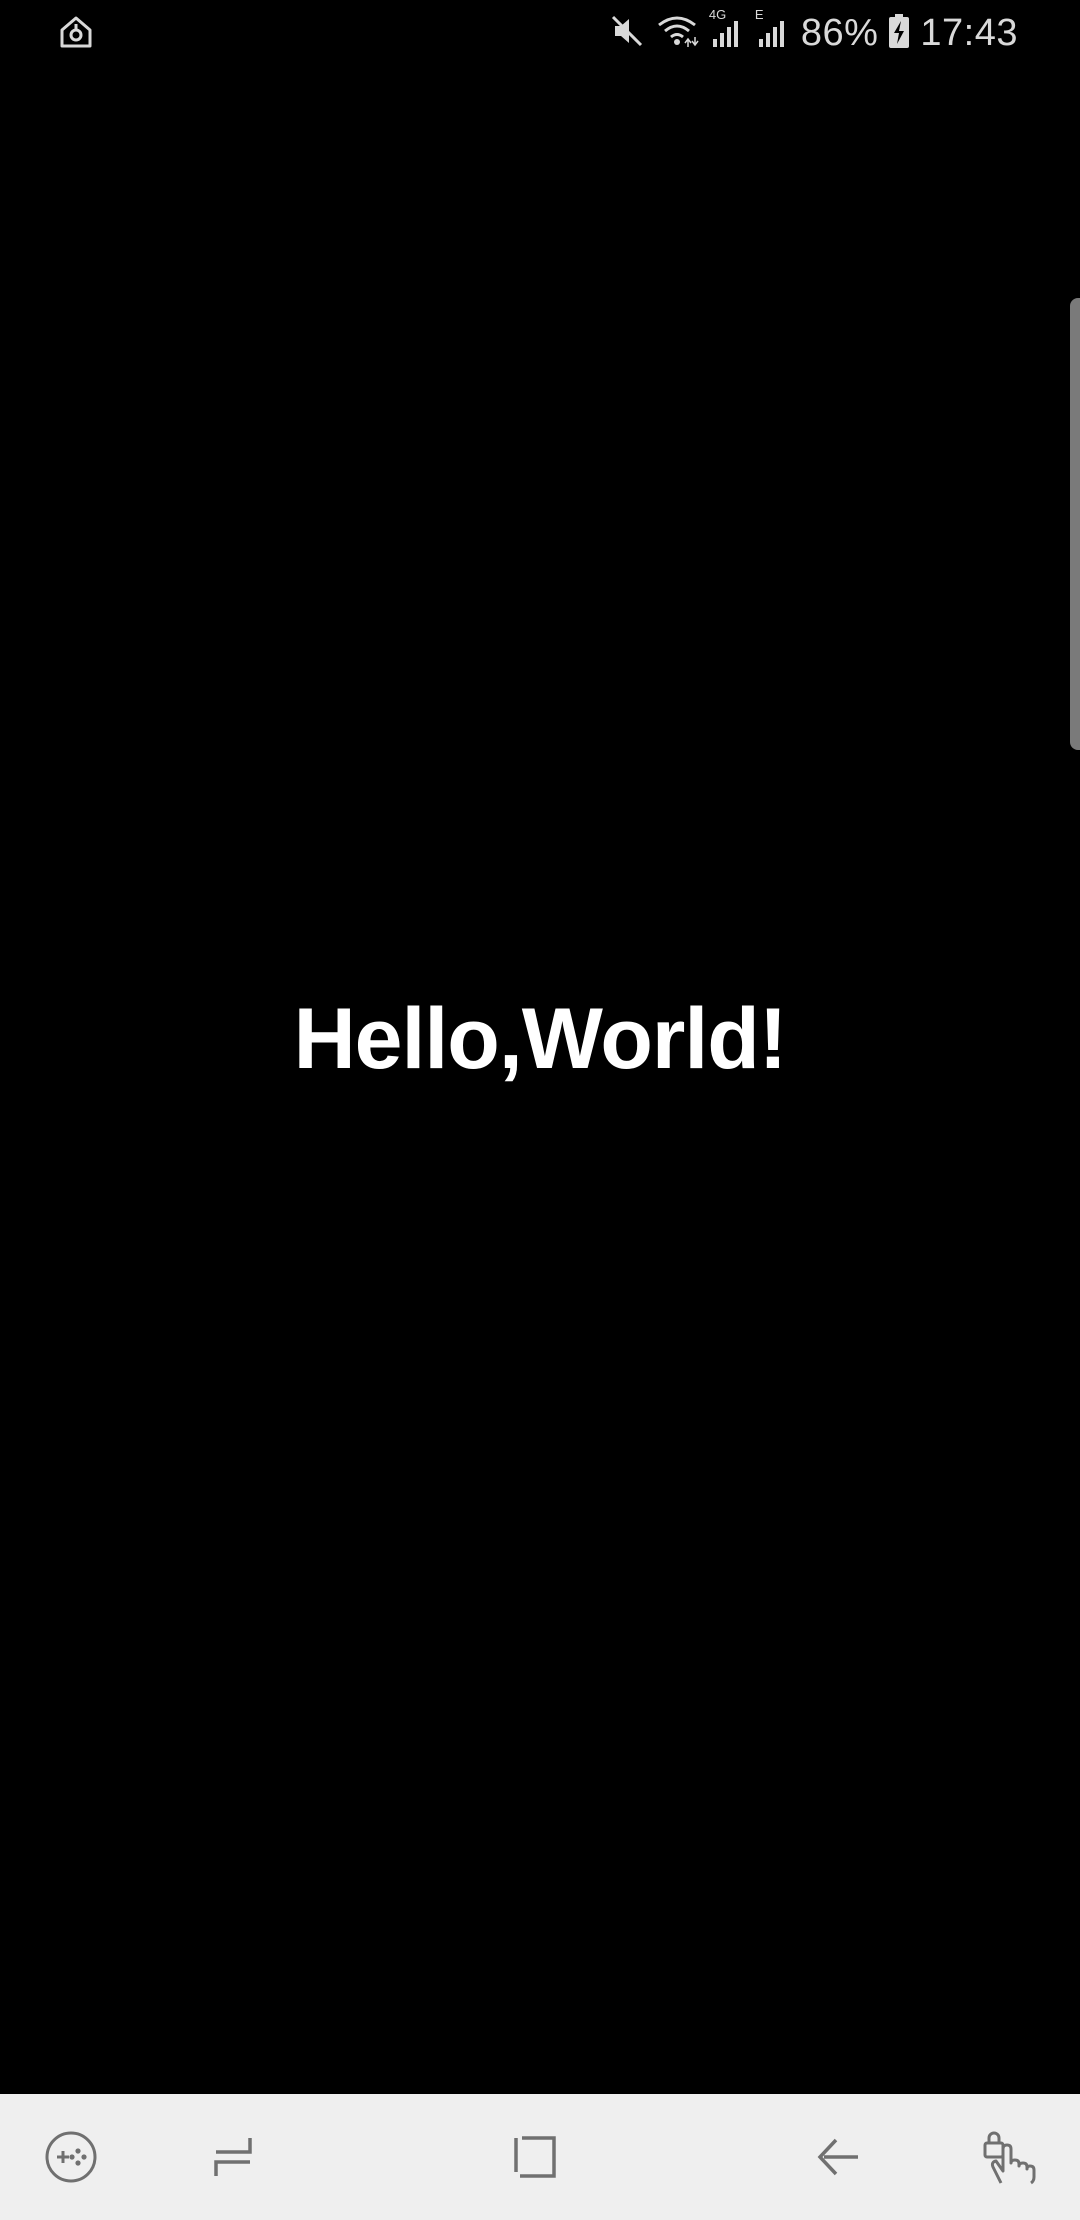  I want to click on status-bar: 4G E 86% 17:43, so click(540, 33).